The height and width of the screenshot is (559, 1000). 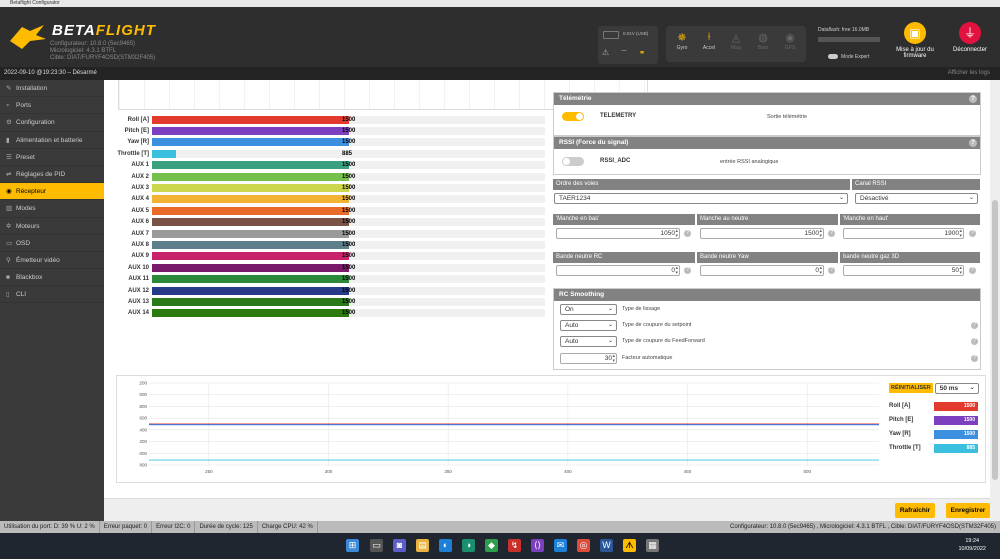 What do you see at coordinates (9, 123) in the screenshot?
I see `gear-icon: ⚙` at bounding box center [9, 123].